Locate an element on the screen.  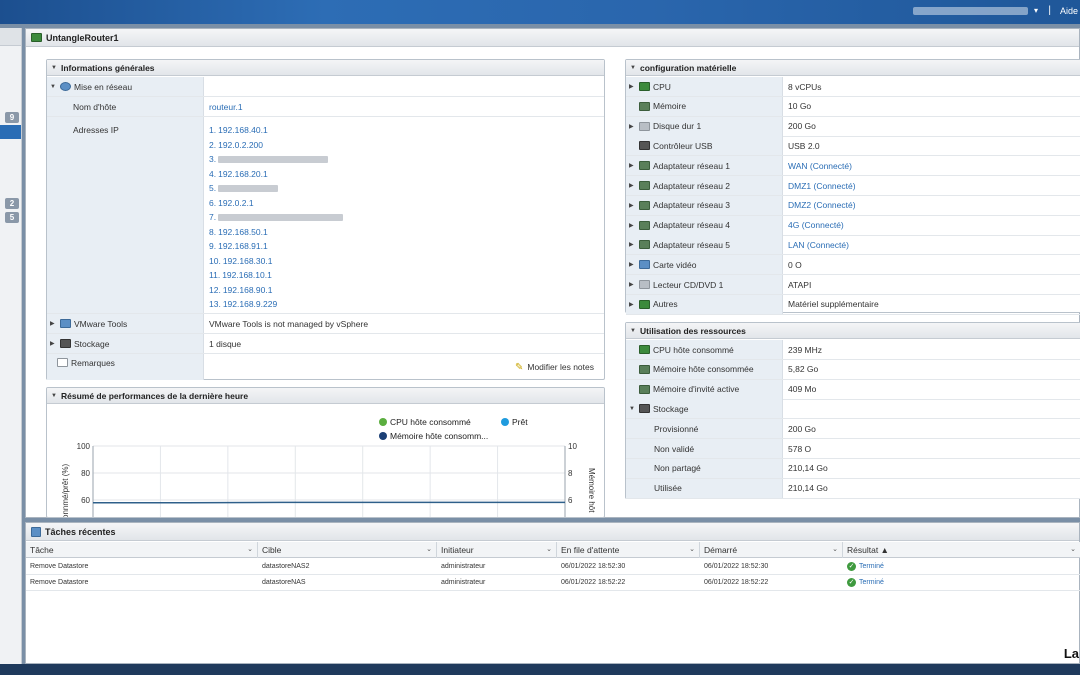
hardware-label: Disque dur 1 is located at coordinates (677, 126).